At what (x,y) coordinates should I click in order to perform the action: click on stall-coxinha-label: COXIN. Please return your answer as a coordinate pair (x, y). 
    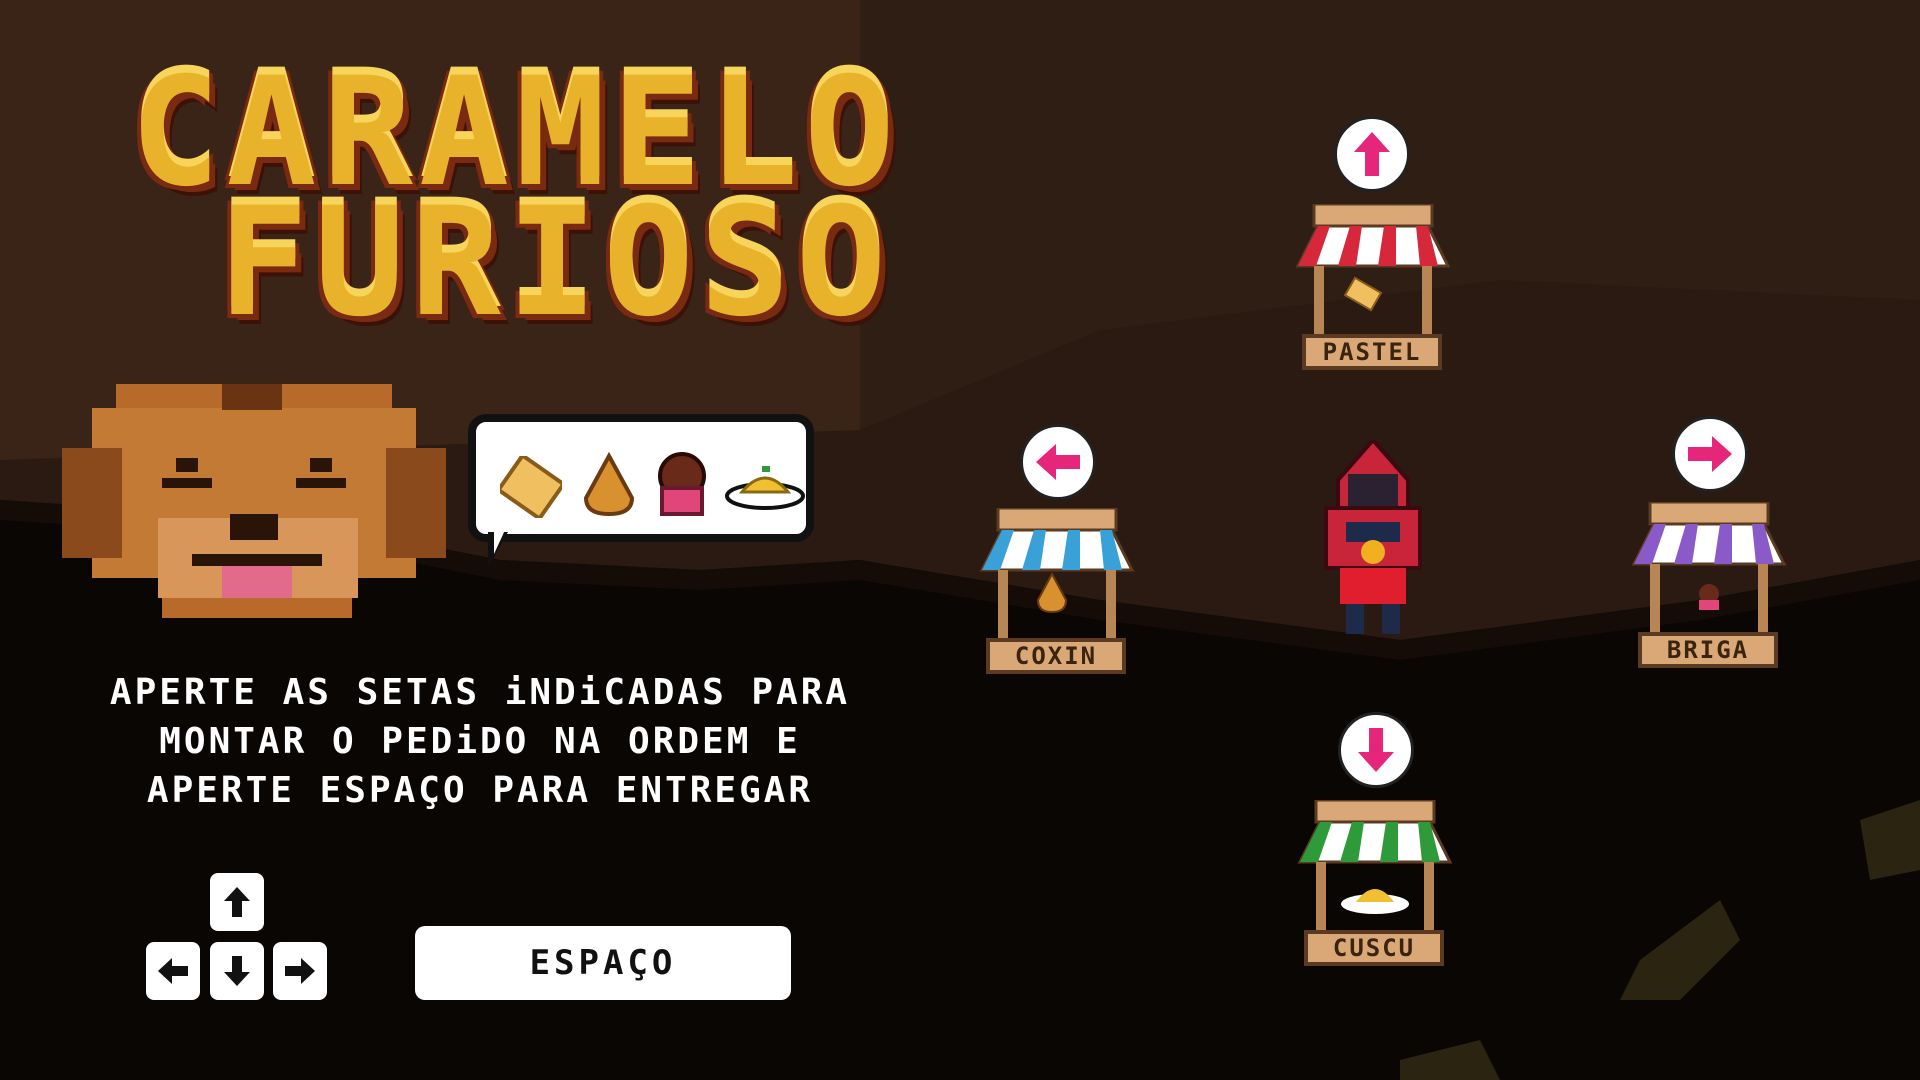
    Looking at the image, I should click on (1056, 656).